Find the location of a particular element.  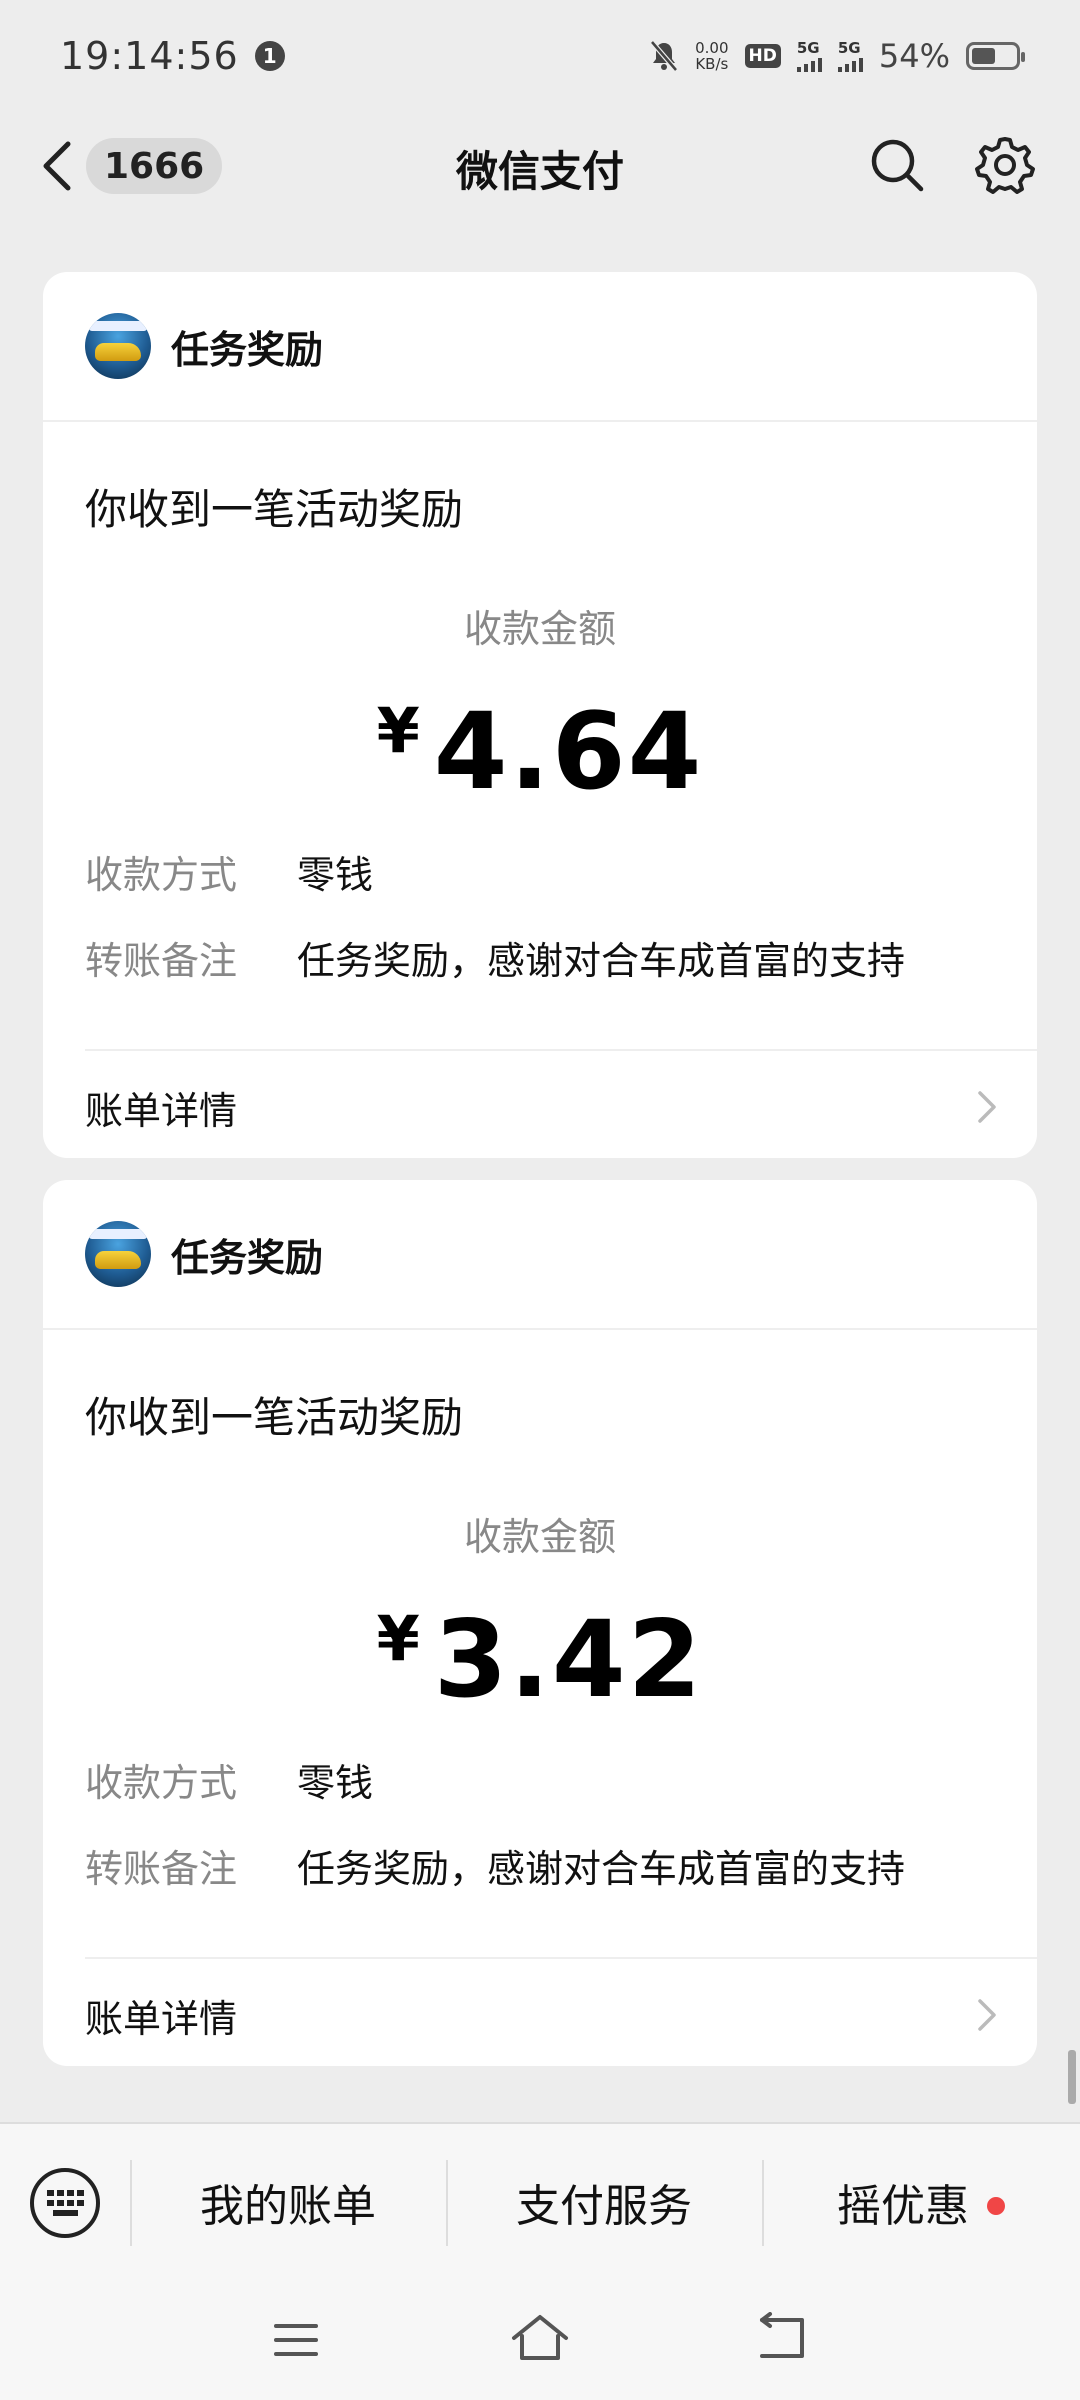

status-time: 19:14:56 is located at coordinates (149, 56).